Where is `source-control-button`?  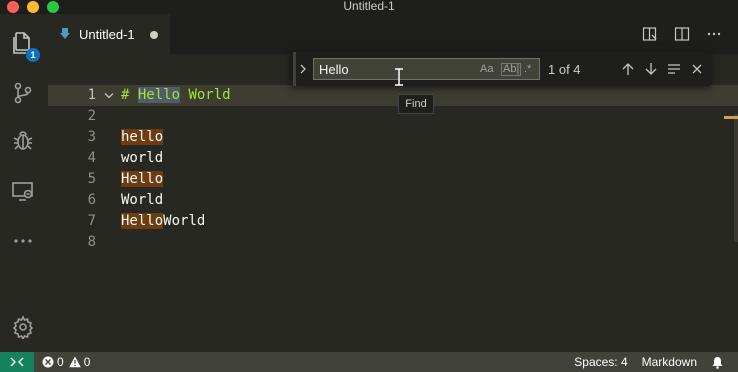
source-control-button is located at coordinates (23, 93).